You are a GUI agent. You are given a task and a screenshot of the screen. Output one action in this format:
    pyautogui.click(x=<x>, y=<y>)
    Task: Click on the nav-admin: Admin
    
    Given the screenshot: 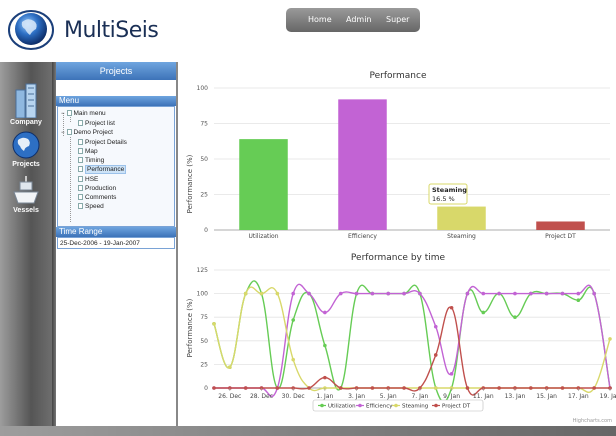 What is the action you would take?
    pyautogui.click(x=359, y=19)
    